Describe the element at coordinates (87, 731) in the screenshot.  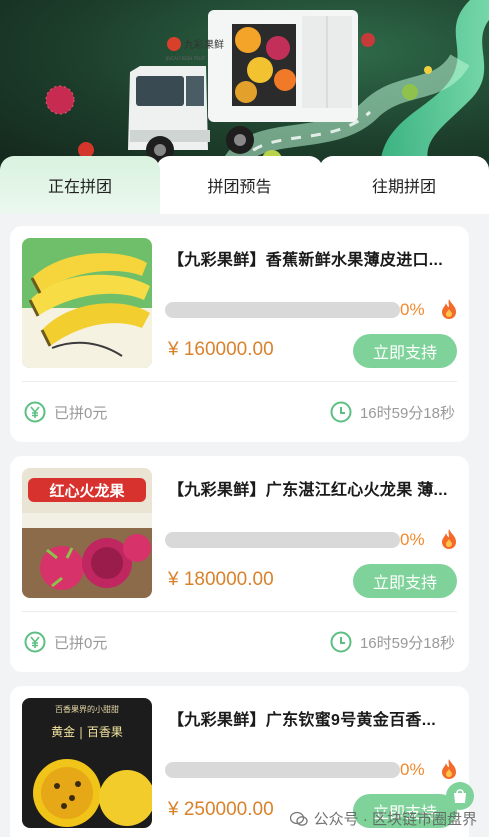
I see `svg-text: 黄金 | 百香果` at that location.